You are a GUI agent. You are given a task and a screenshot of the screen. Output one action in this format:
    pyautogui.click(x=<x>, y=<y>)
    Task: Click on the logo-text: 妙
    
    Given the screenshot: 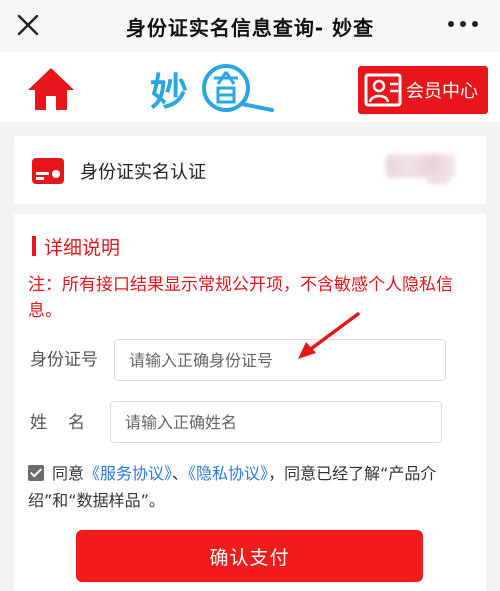 What is the action you would take?
    pyautogui.click(x=169, y=91)
    